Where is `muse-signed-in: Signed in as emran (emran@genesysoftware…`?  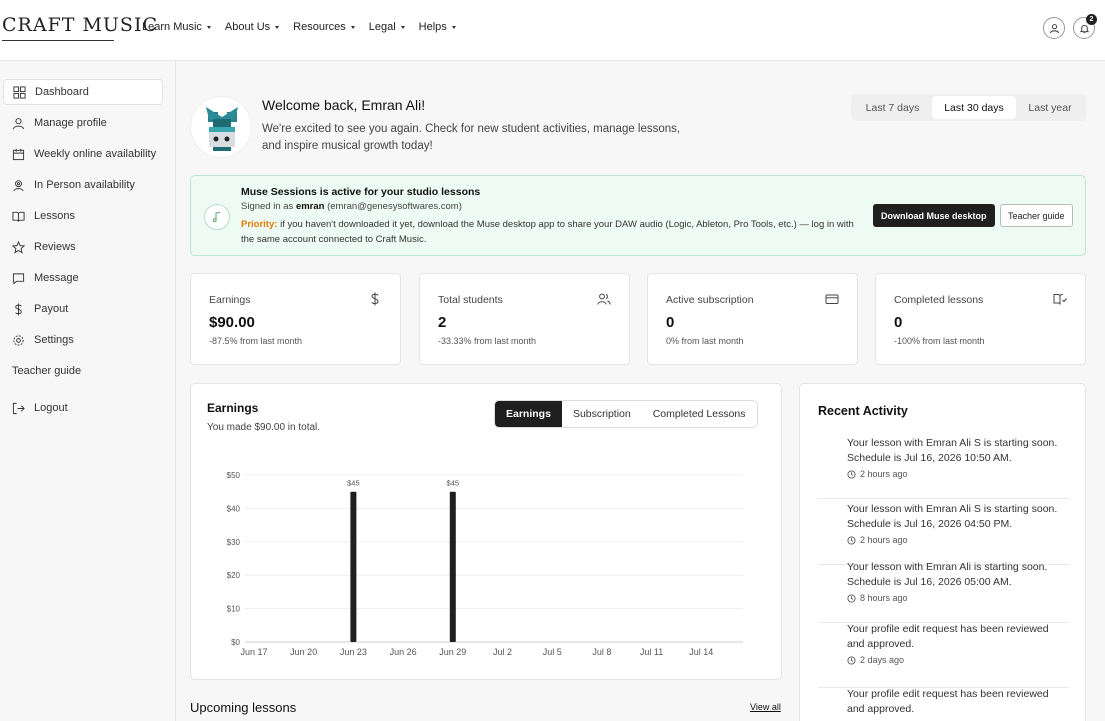
muse-signed-in: Signed in as emran (emran@genesysoftware… is located at coordinates (351, 206).